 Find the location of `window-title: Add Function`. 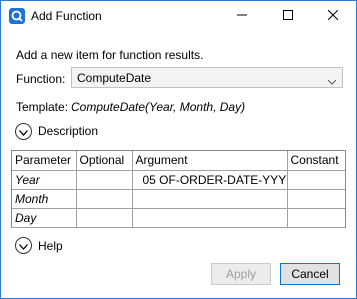

window-title: Add Function is located at coordinates (66, 16).